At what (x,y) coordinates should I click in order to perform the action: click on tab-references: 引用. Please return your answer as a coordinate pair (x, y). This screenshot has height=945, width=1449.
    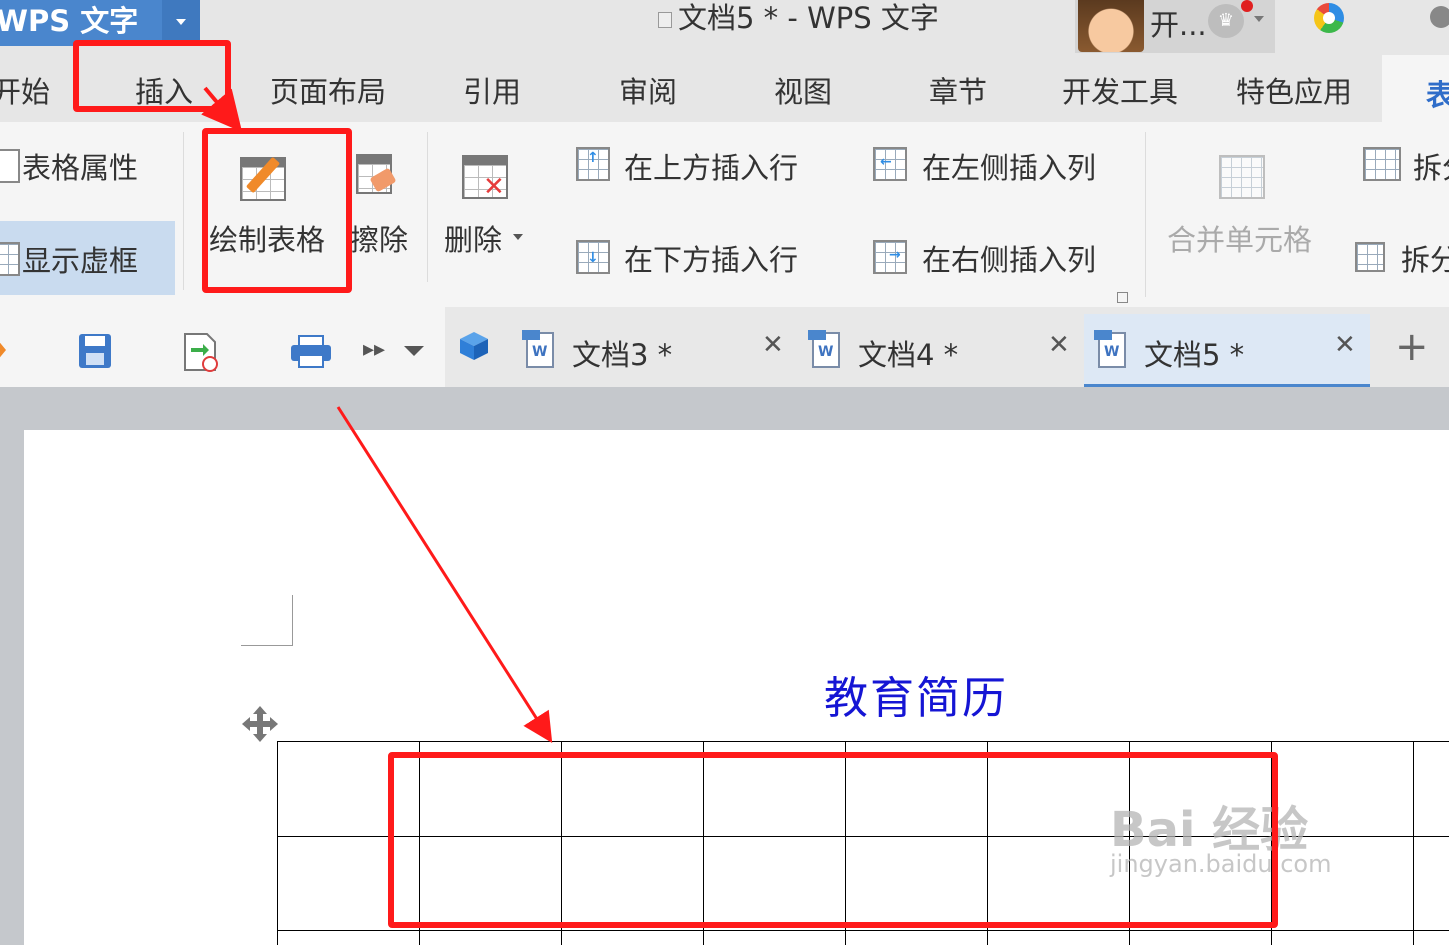
    Looking at the image, I should click on (492, 92).